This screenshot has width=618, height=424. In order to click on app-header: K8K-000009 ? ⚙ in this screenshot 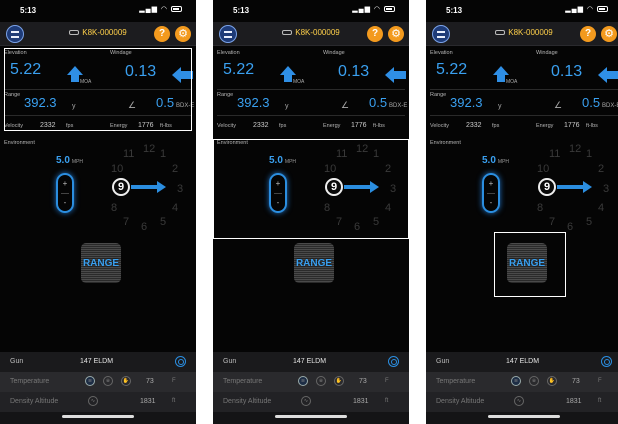, I will do `click(98, 34)`.